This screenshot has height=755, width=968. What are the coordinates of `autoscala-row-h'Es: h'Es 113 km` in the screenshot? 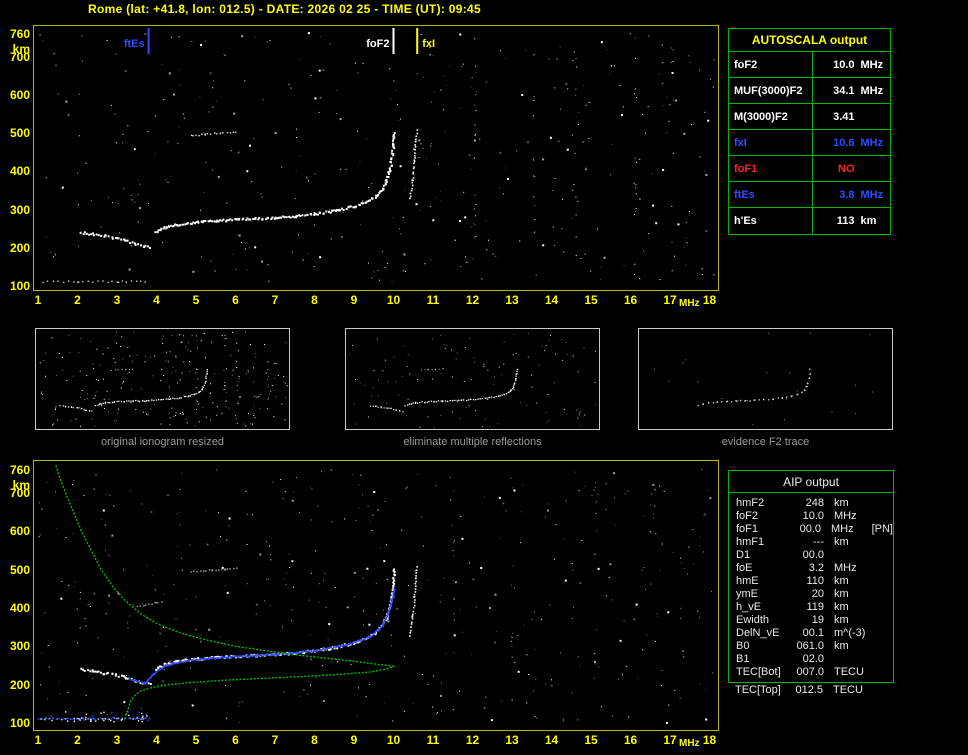 It's located at (809, 221).